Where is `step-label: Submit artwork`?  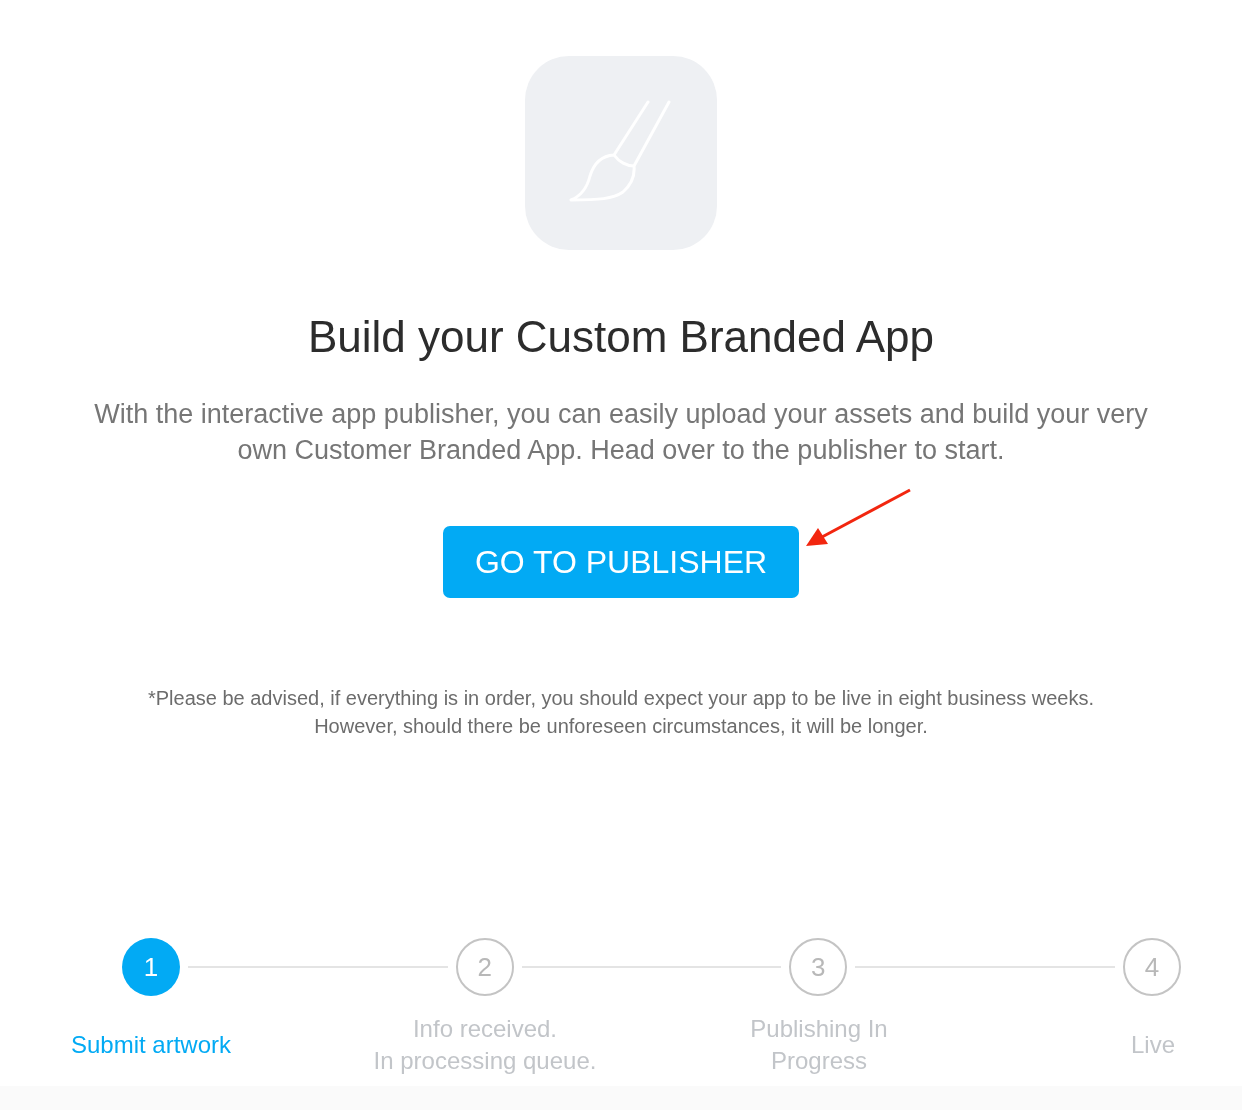 step-label: Submit artwork is located at coordinates (150, 1045).